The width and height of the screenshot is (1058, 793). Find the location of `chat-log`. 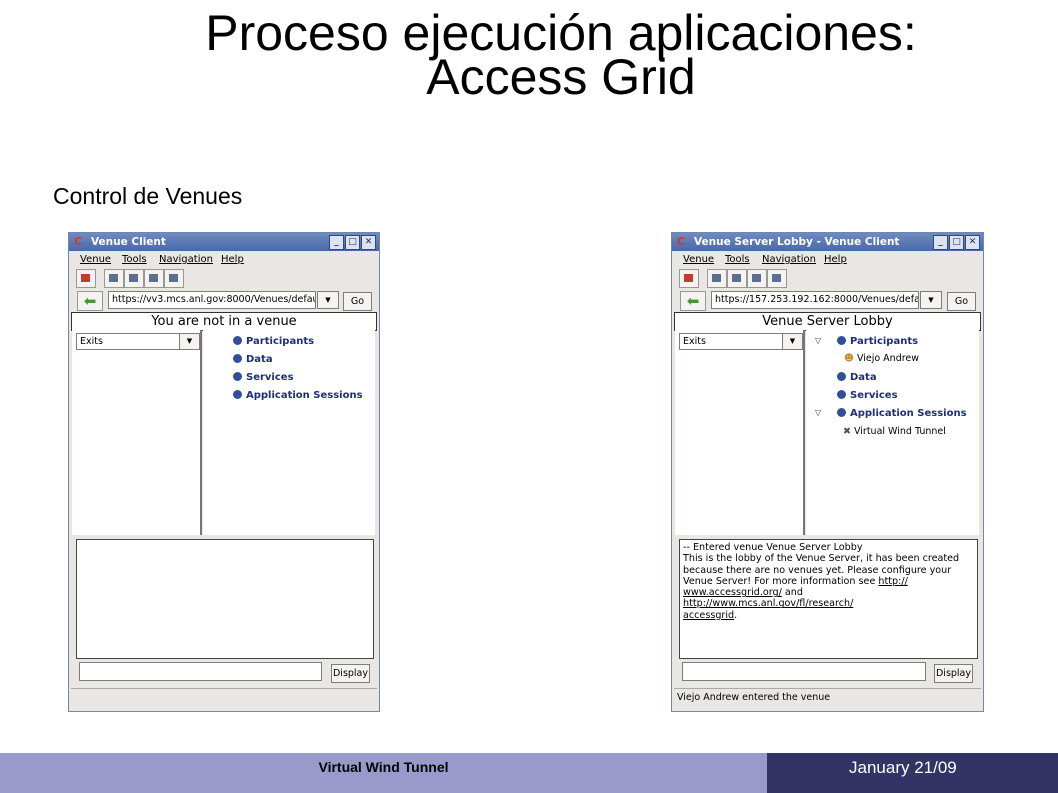

chat-log is located at coordinates (225, 599).